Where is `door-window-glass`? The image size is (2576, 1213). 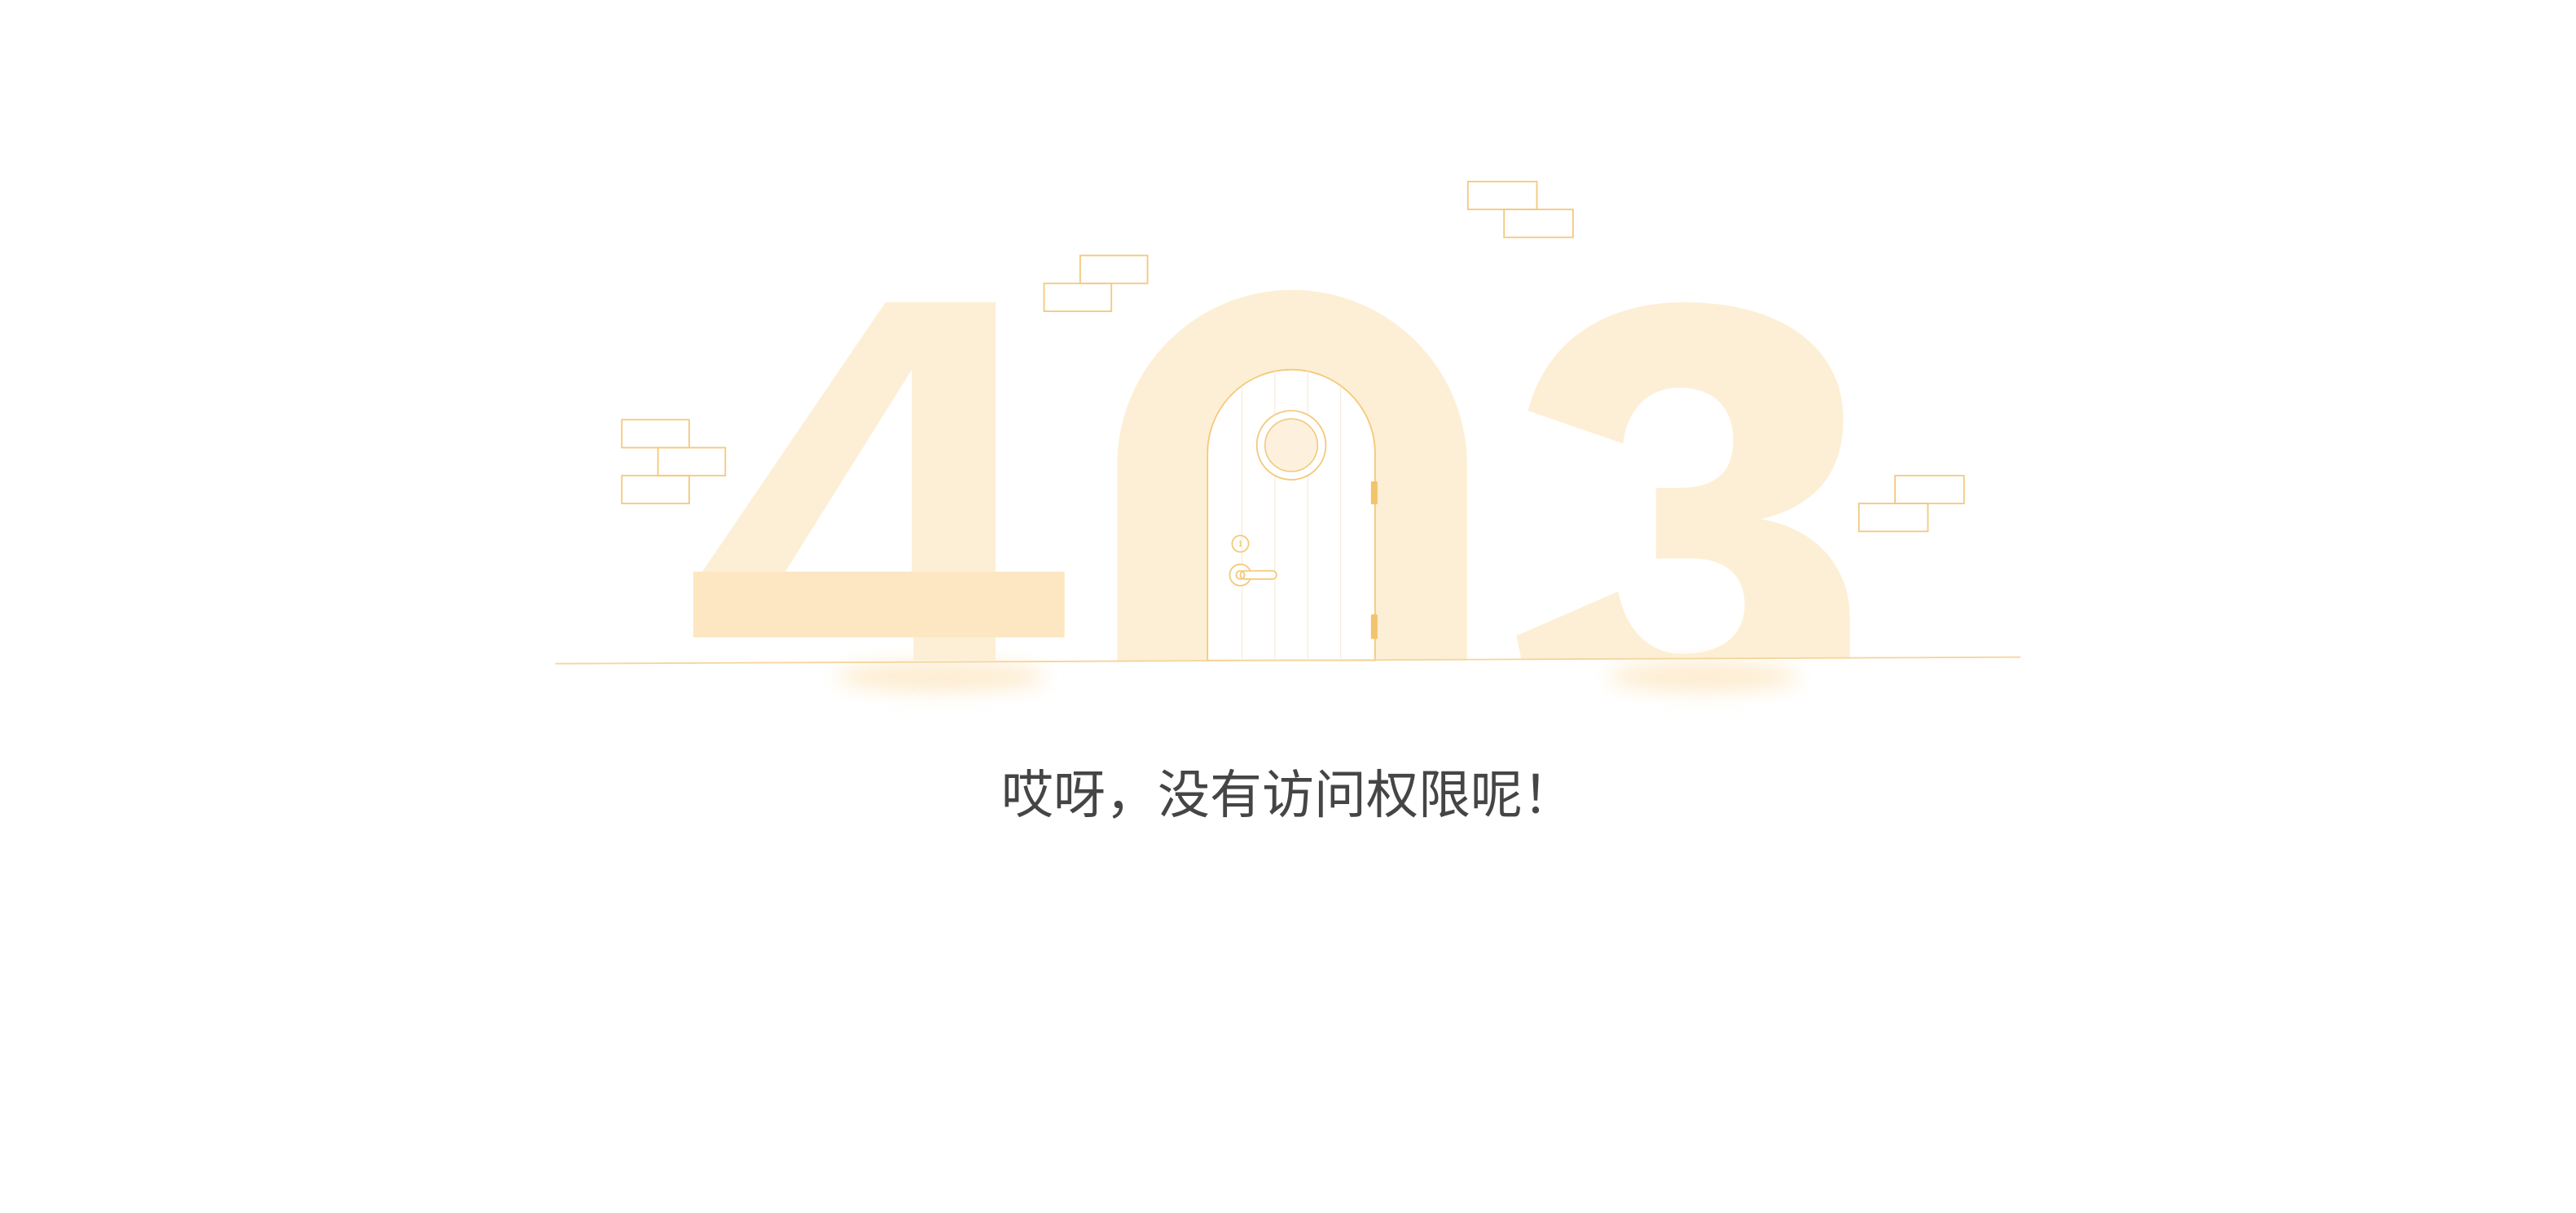 door-window-glass is located at coordinates (1291, 445).